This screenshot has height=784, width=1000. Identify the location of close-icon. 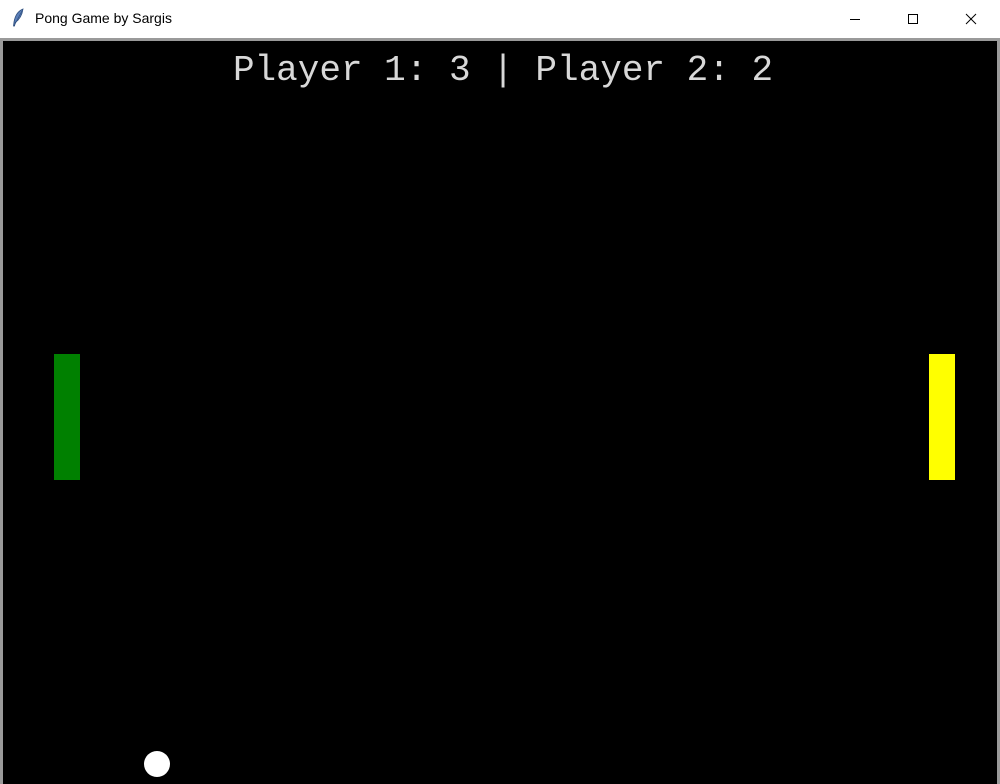
(971, 19).